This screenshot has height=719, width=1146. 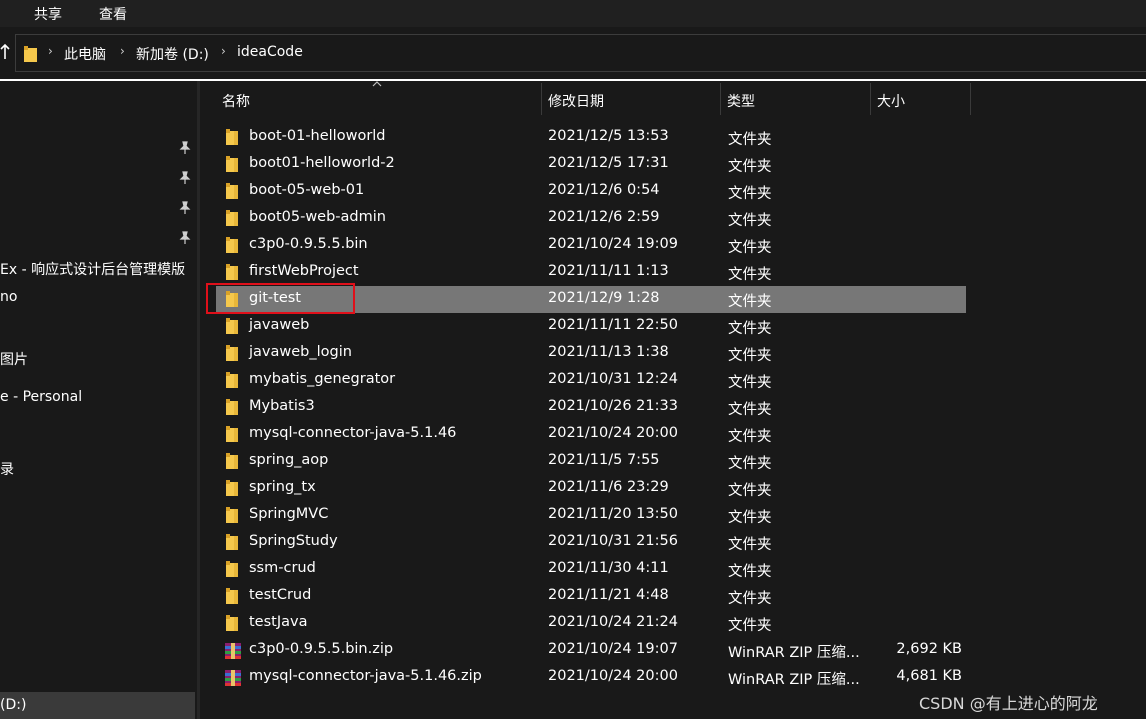 I want to click on file-row: javaweb_login 2021/11/13 1:38 文件夹, so click(x=591, y=353).